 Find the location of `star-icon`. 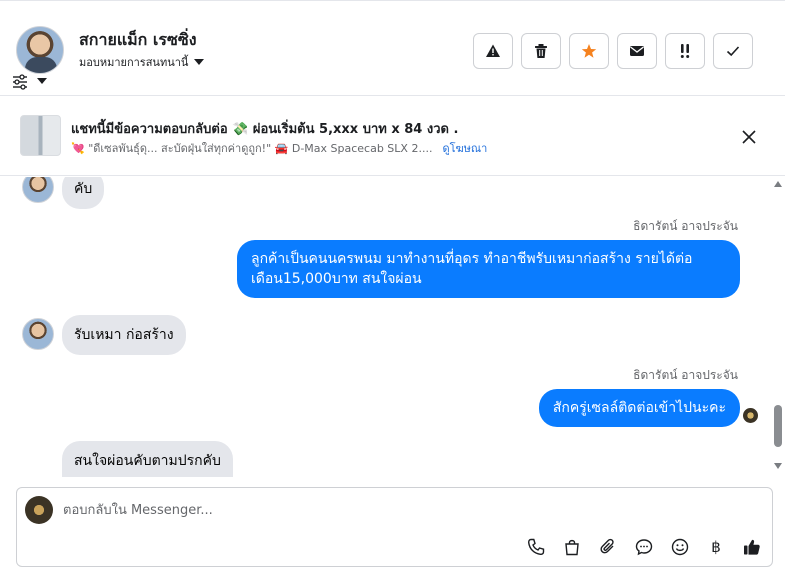

star-icon is located at coordinates (589, 51).